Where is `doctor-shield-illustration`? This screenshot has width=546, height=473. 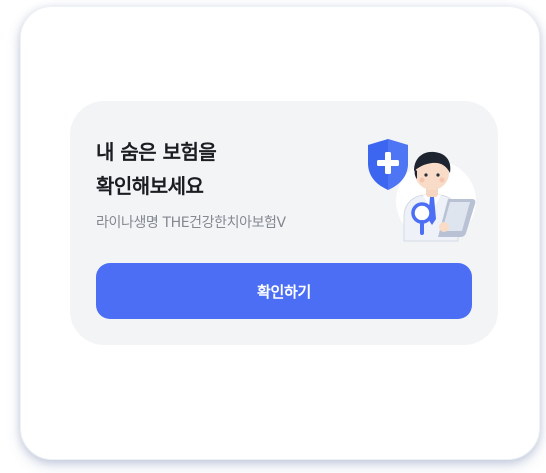 doctor-shield-illustration is located at coordinates (422, 190).